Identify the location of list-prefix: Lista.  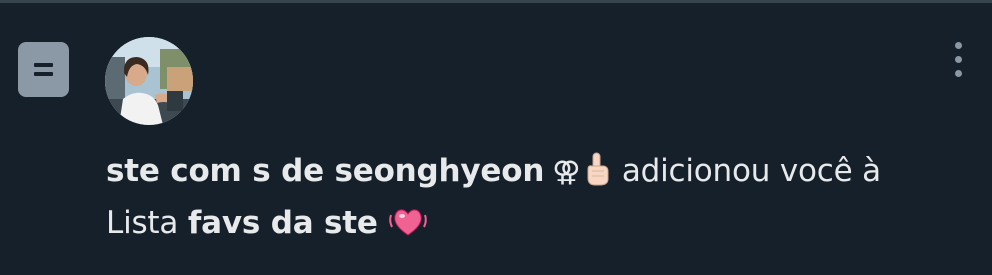
(142, 223).